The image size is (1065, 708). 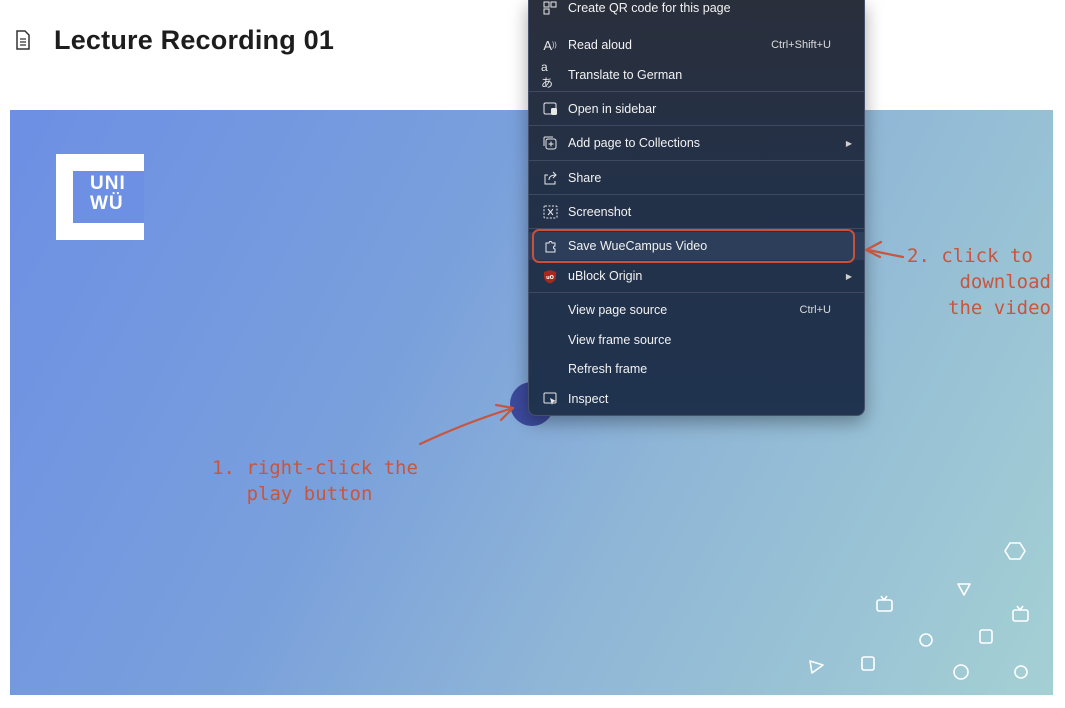 I want to click on annotation-step2-line3: the video, so click(x=999, y=308).